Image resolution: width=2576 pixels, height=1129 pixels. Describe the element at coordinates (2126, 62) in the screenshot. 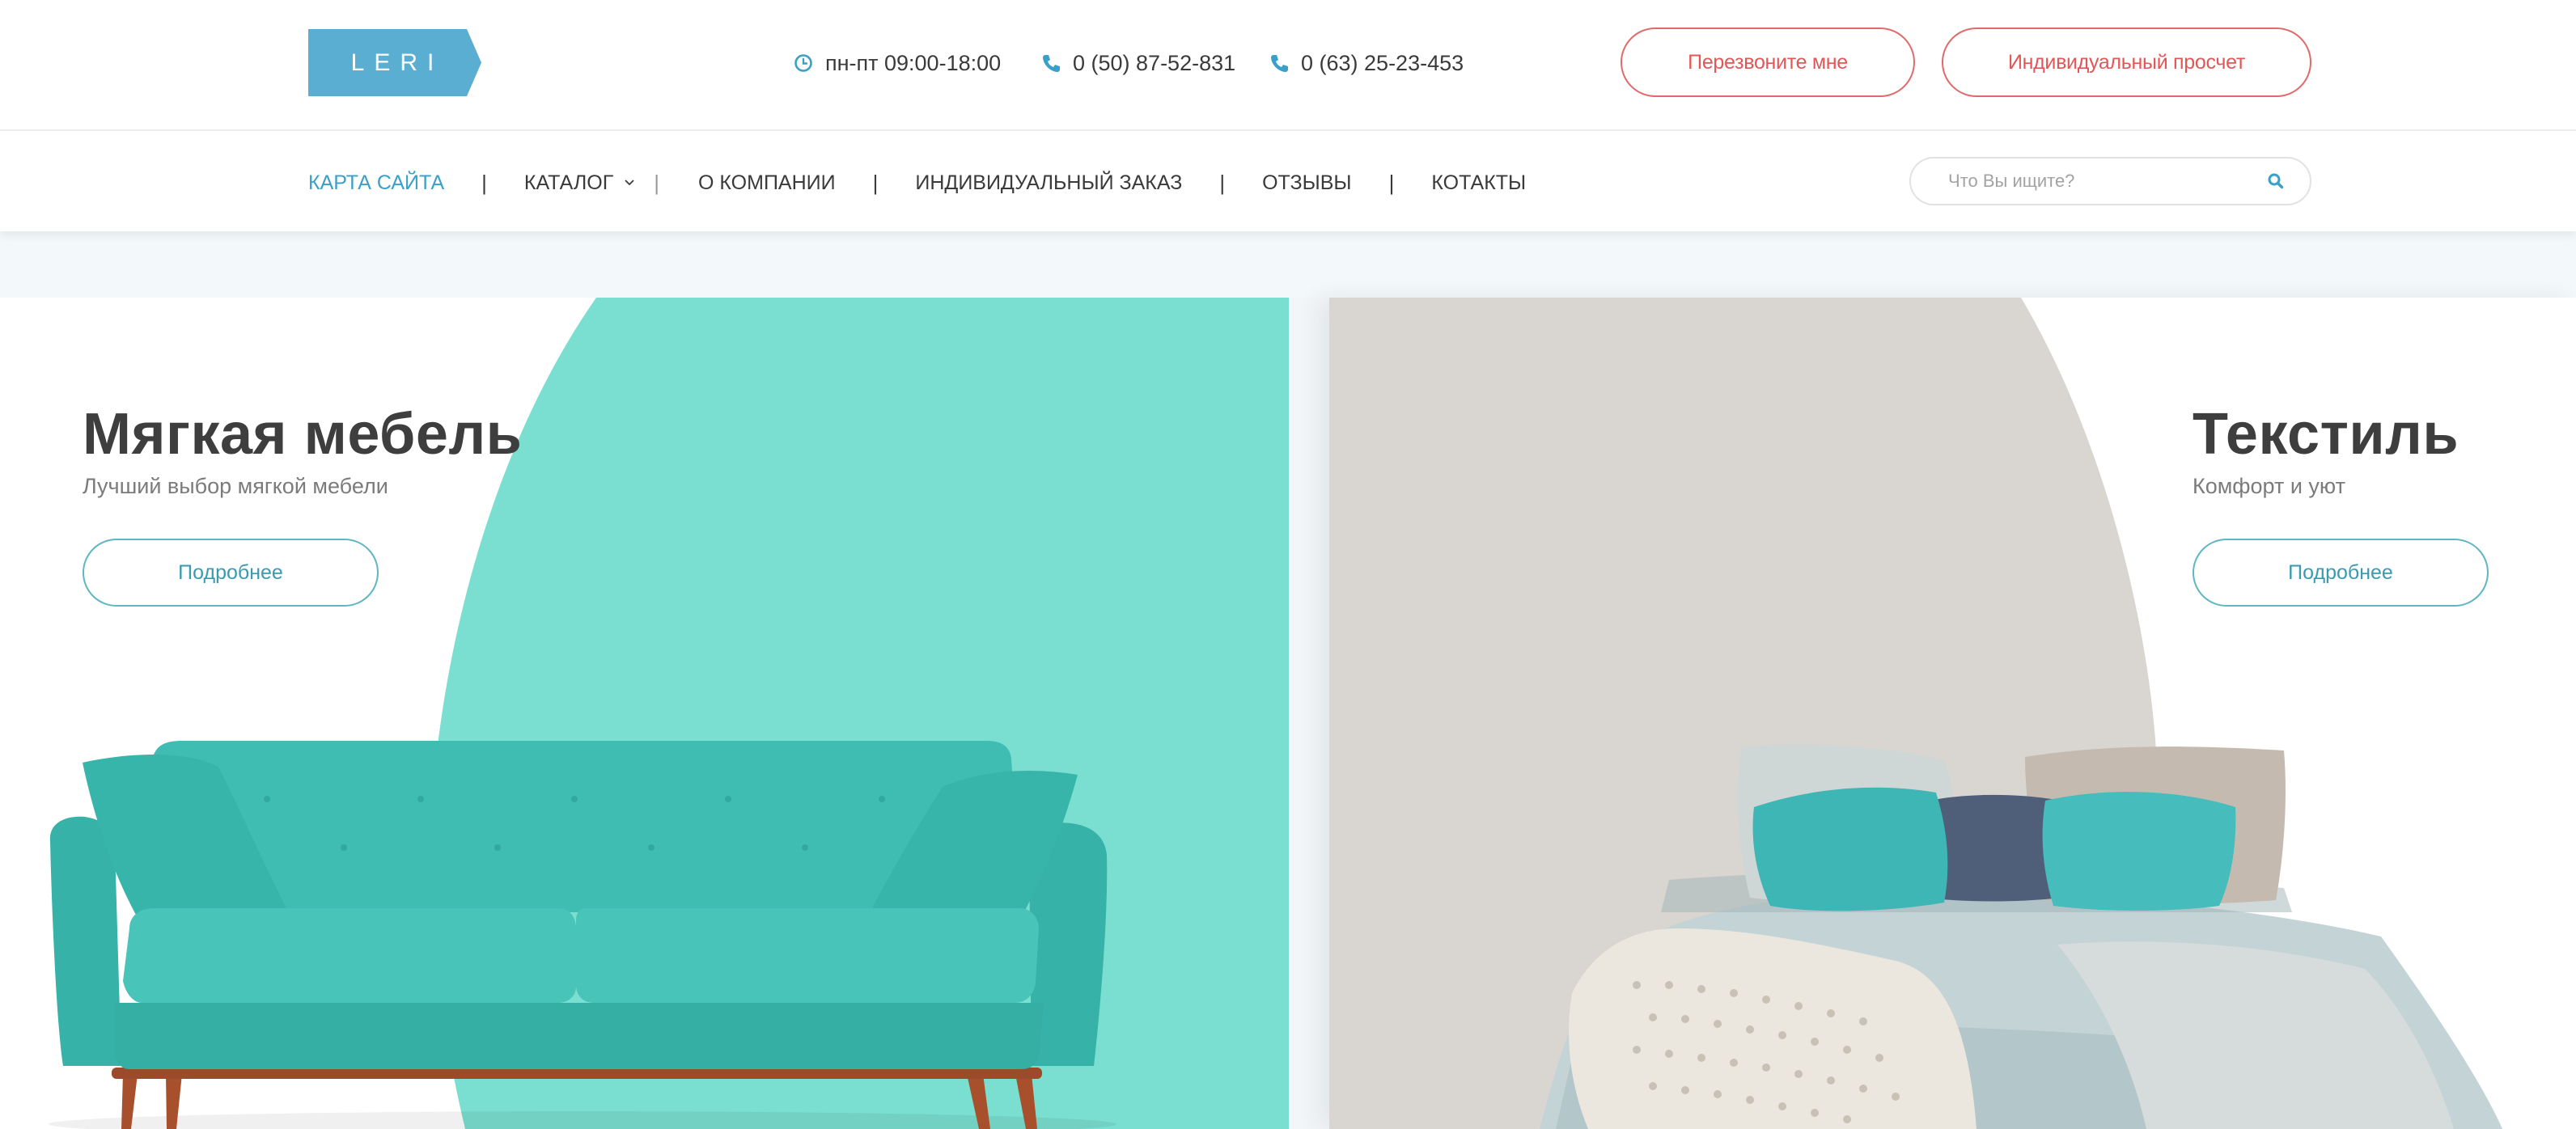

I see `individual-calc-button: Индивидуальный просчет` at that location.